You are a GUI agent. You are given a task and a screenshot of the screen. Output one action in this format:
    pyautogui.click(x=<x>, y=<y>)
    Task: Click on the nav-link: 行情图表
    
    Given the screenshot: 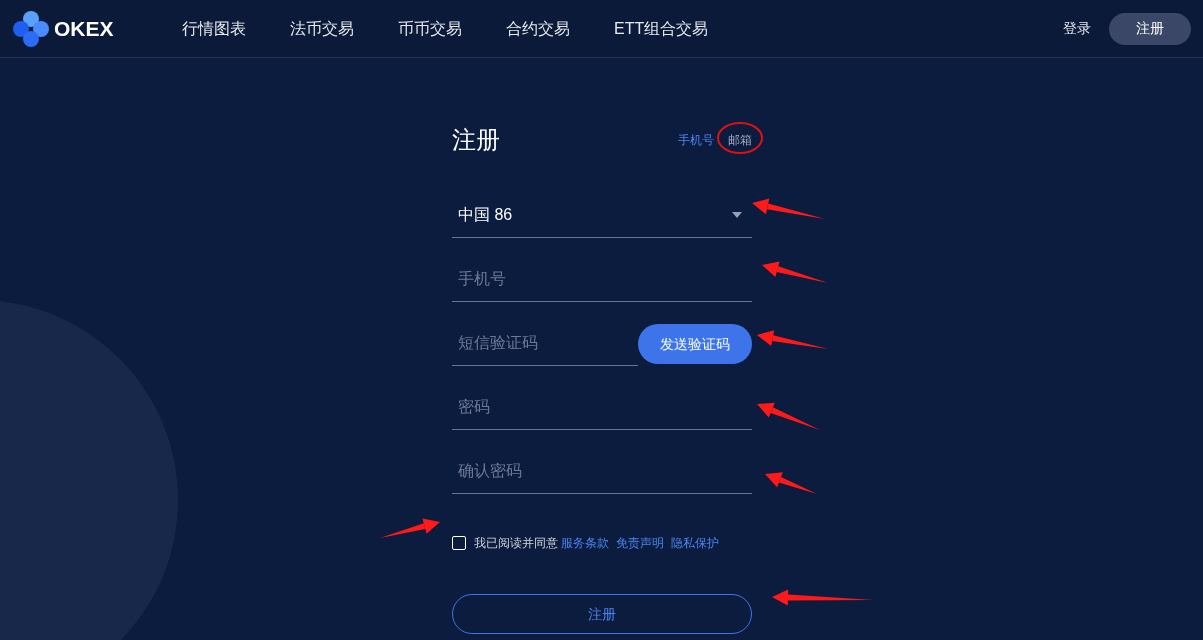 What is the action you would take?
    pyautogui.click(x=214, y=28)
    